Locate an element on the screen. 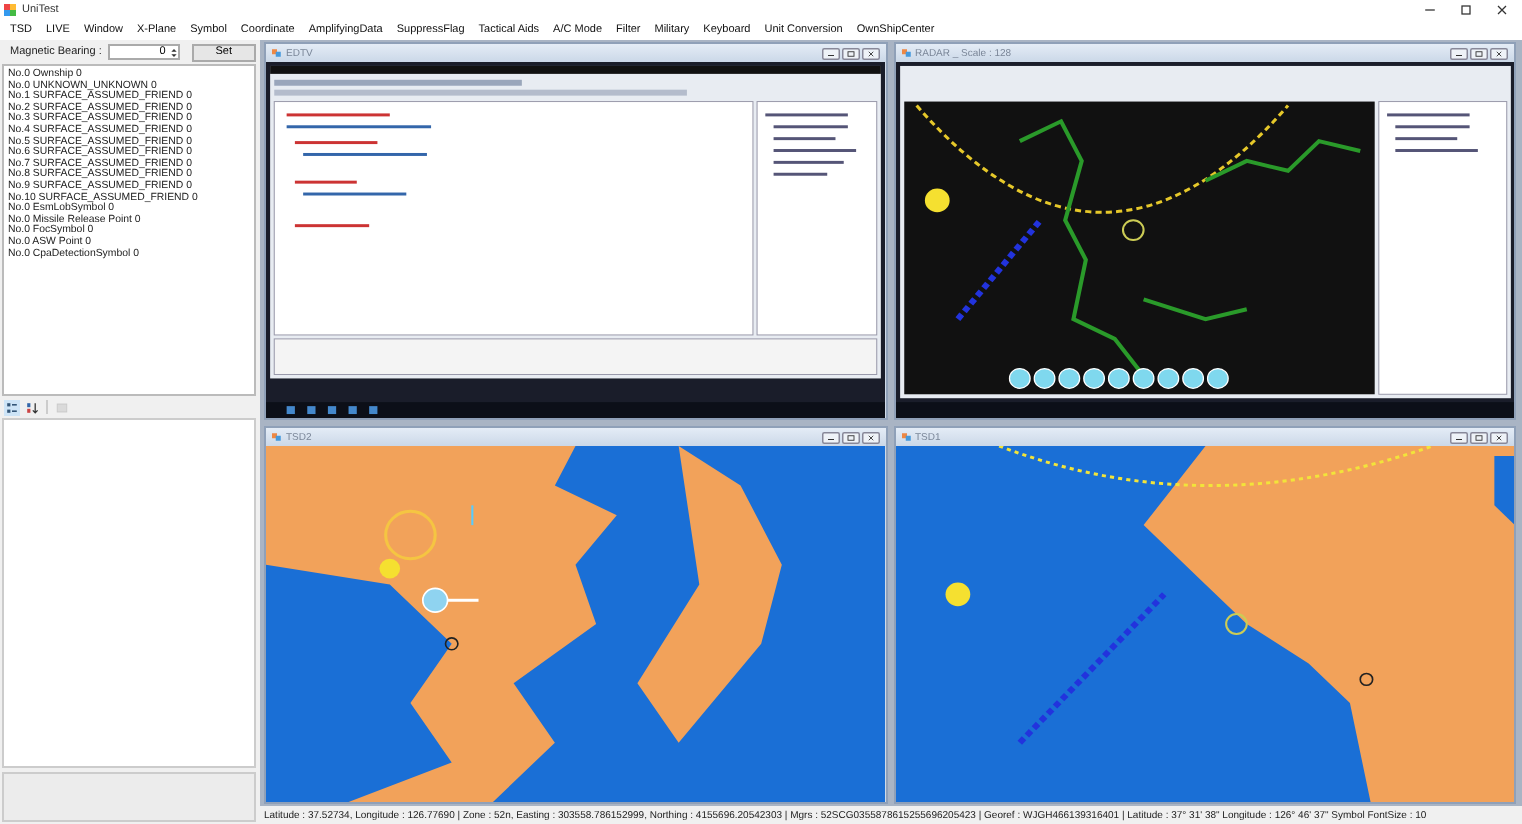  app-icon is located at coordinates (10, 10).